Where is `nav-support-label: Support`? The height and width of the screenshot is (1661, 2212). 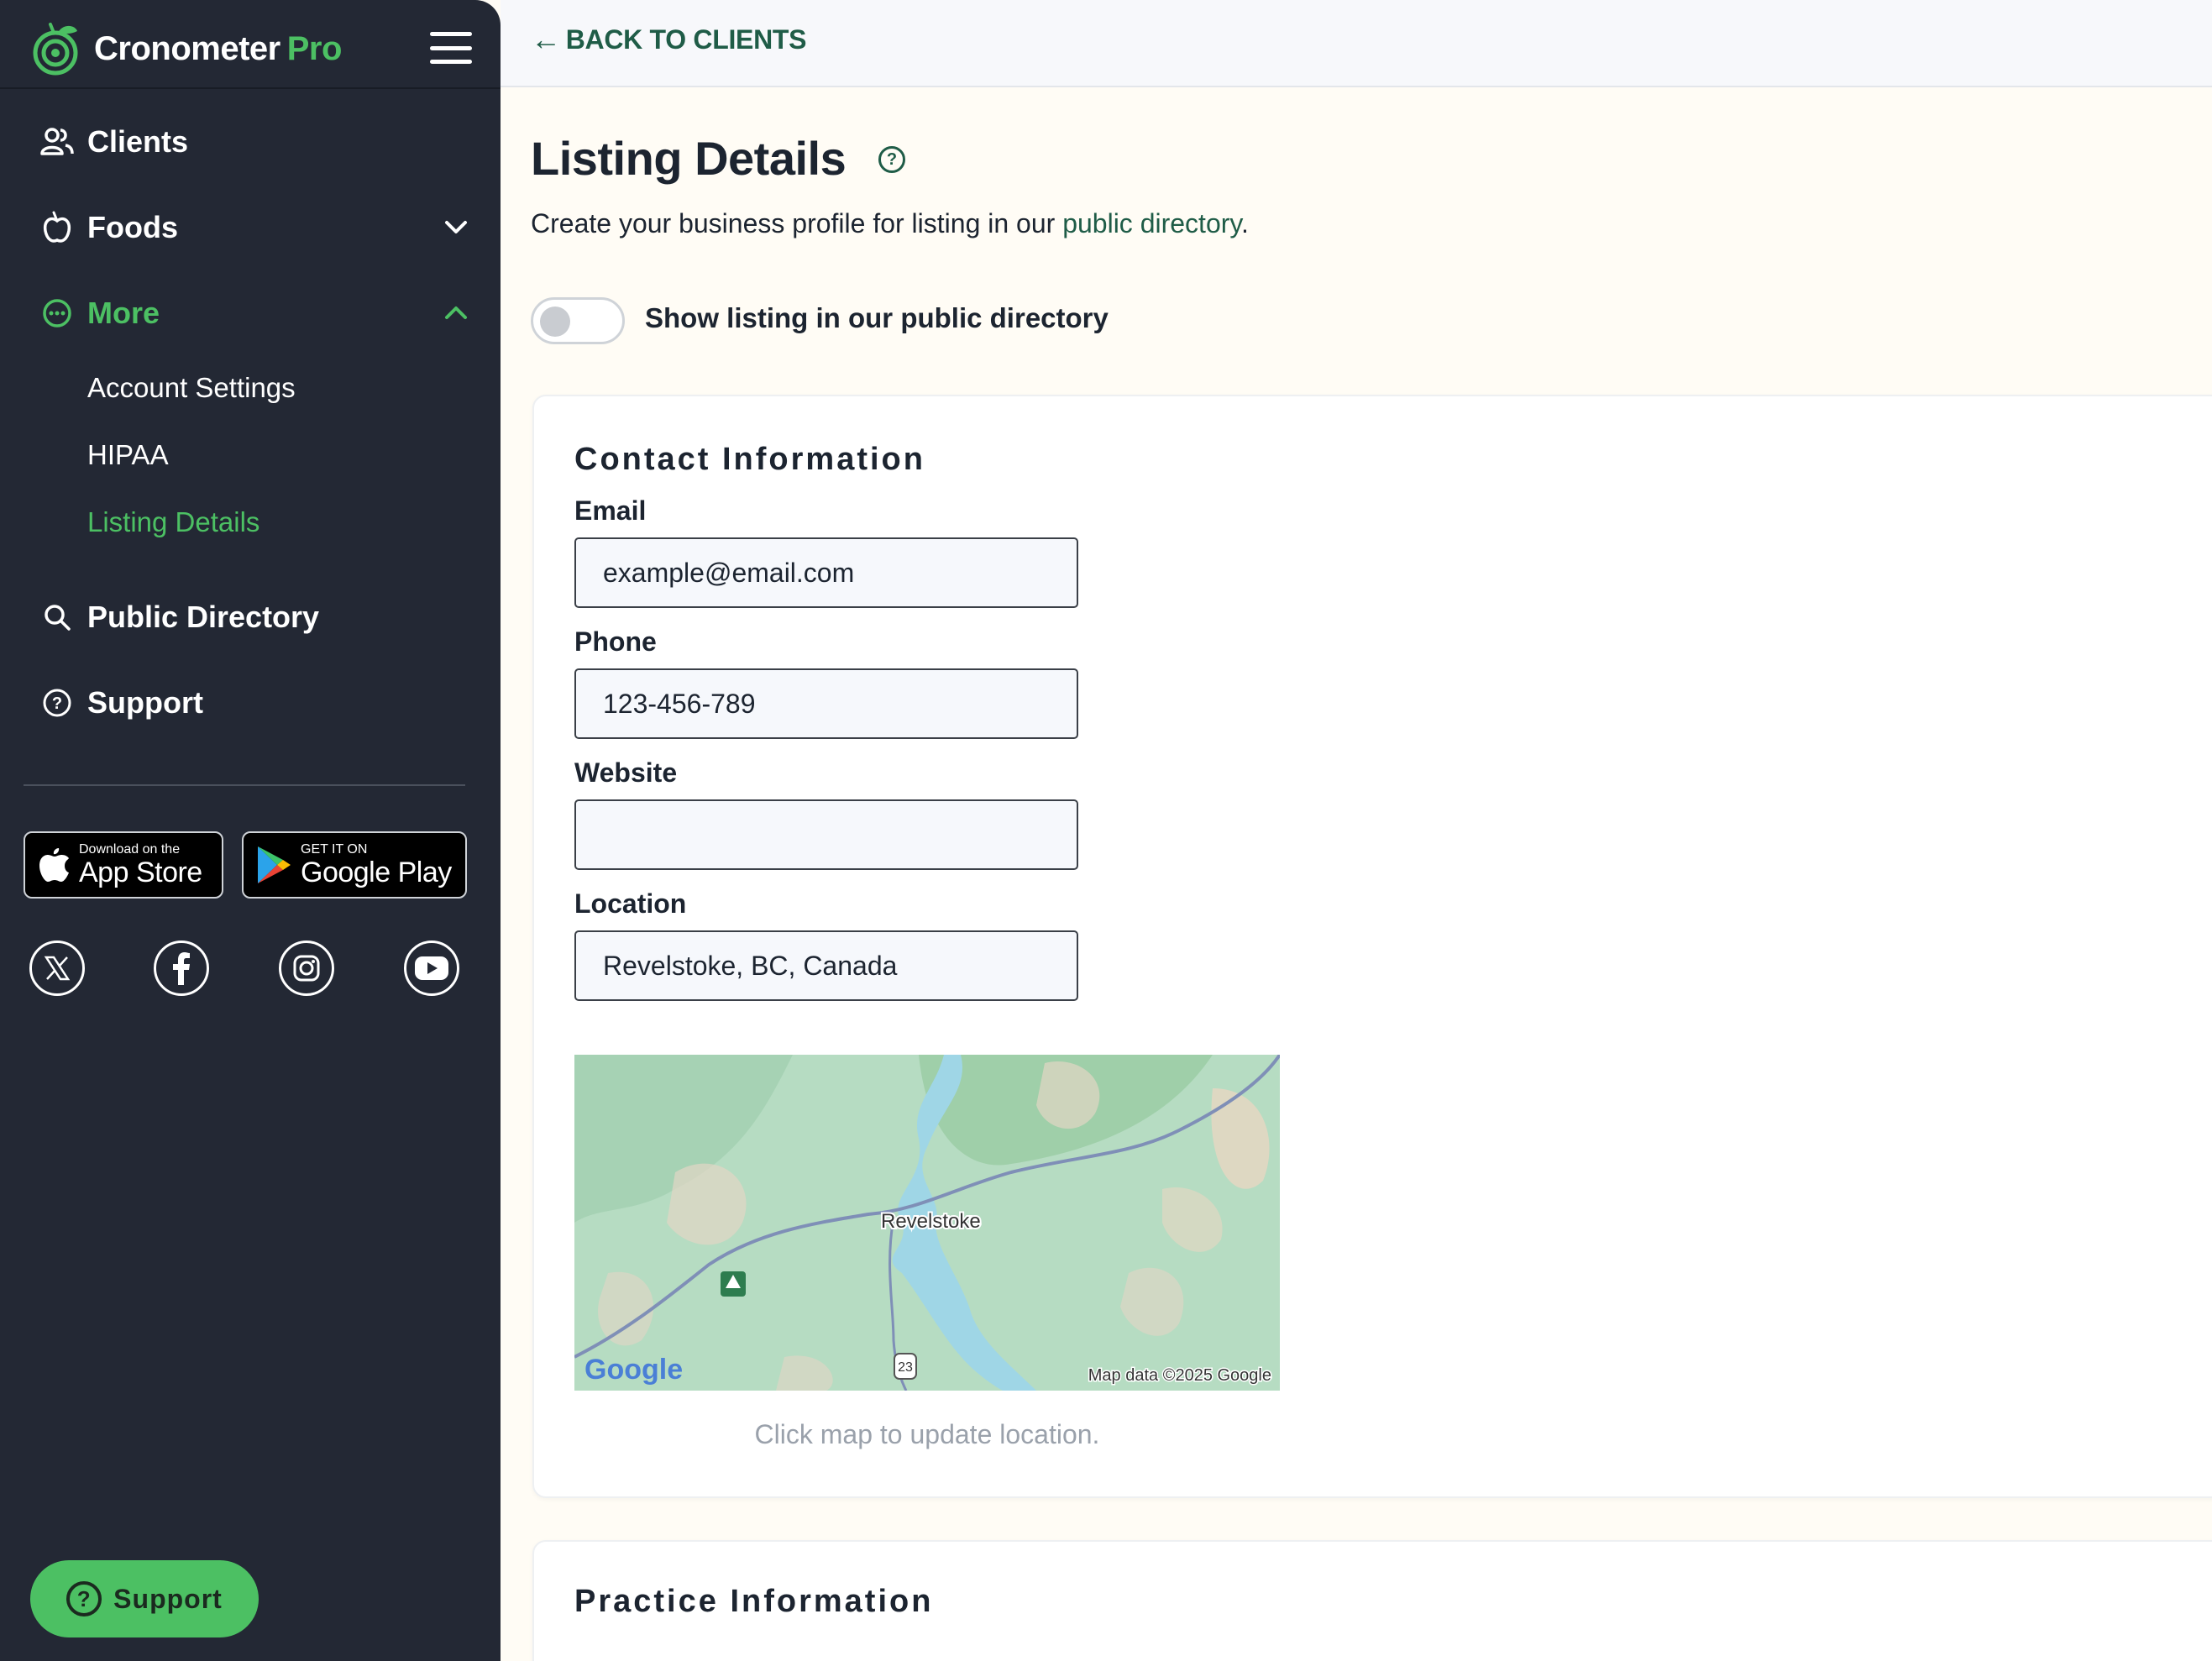
nav-support-label: Support is located at coordinates (145, 702).